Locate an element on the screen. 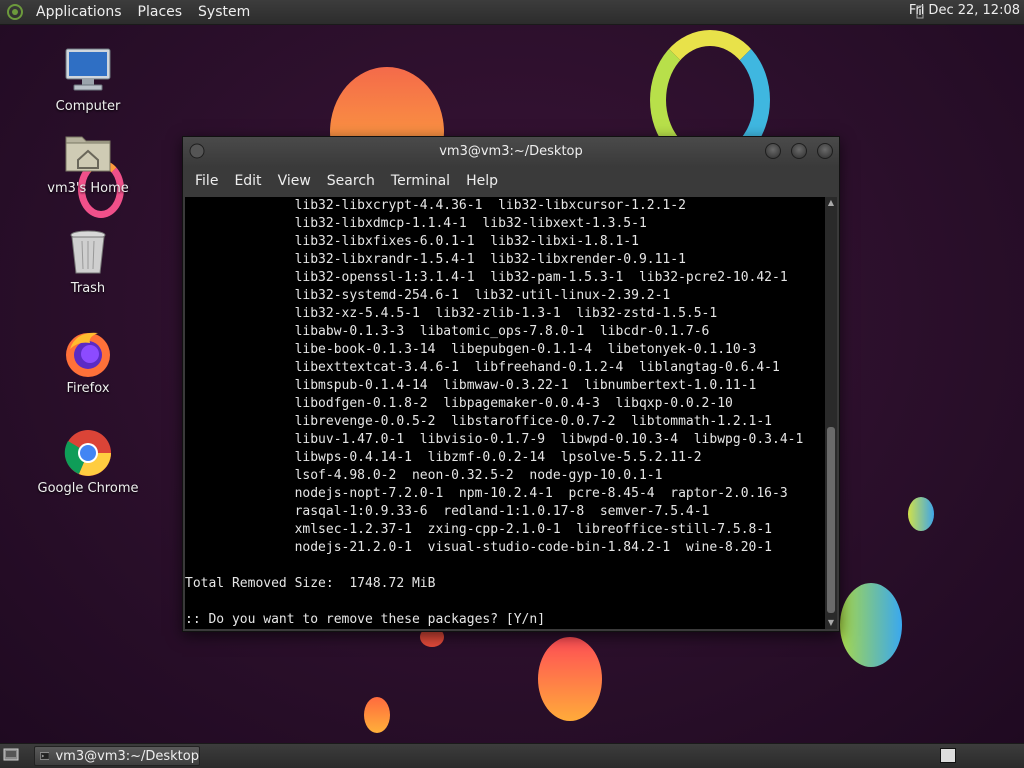  desktop-icon-chrome: Google Chrome is located at coordinates (88, 461).